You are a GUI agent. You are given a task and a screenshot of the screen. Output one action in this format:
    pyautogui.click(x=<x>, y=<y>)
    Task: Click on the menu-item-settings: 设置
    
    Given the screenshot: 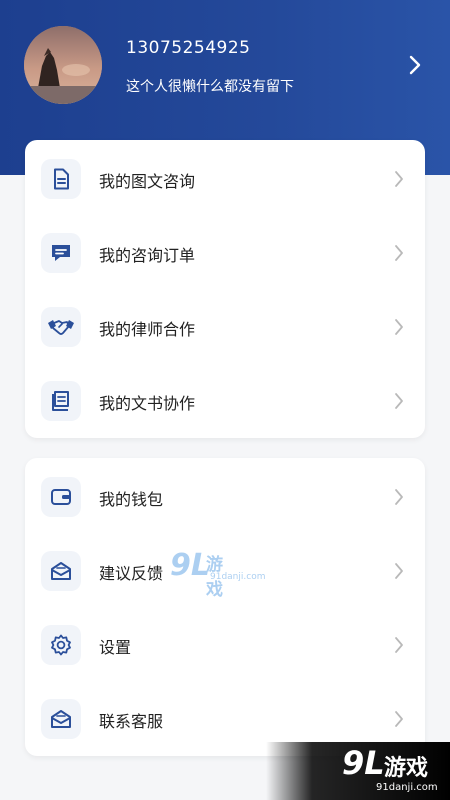 What is the action you would take?
    pyautogui.click(x=225, y=645)
    